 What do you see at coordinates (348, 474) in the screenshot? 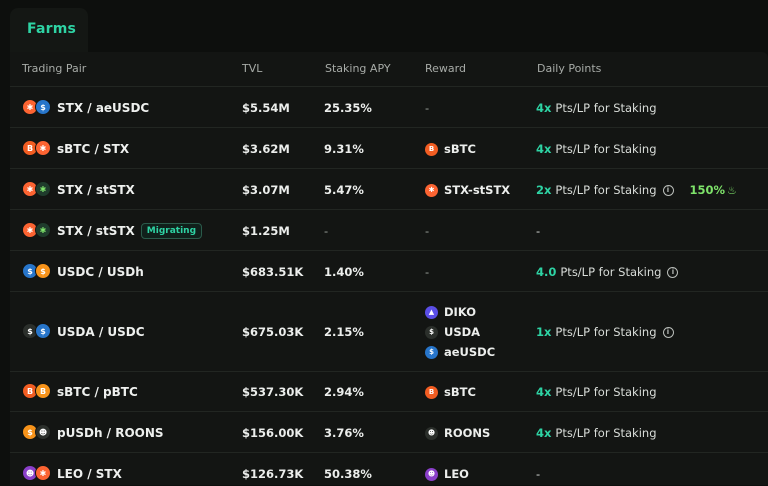
I see `apy-value: 50.38%` at bounding box center [348, 474].